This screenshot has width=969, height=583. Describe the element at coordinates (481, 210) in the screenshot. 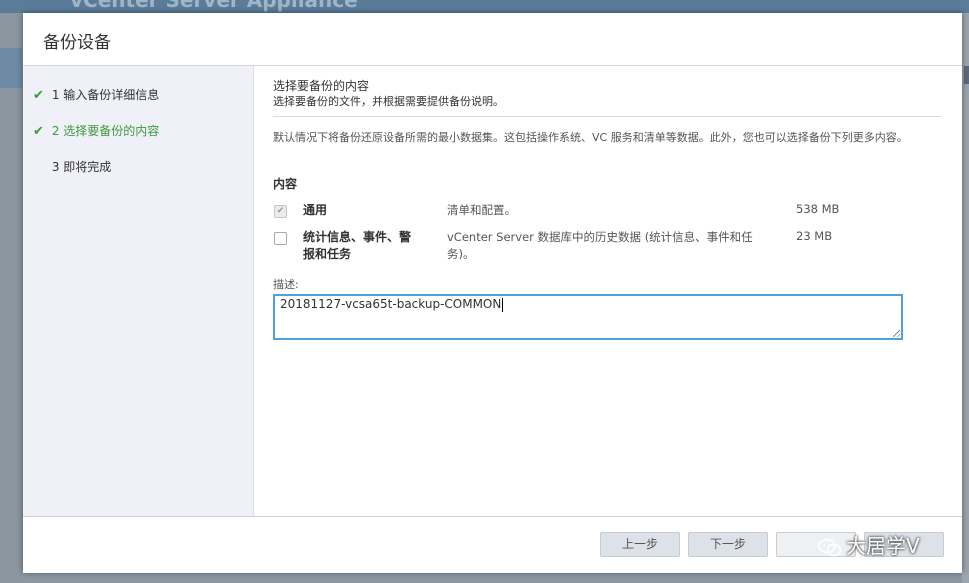

I see `item-info: 清单和配置。` at that location.